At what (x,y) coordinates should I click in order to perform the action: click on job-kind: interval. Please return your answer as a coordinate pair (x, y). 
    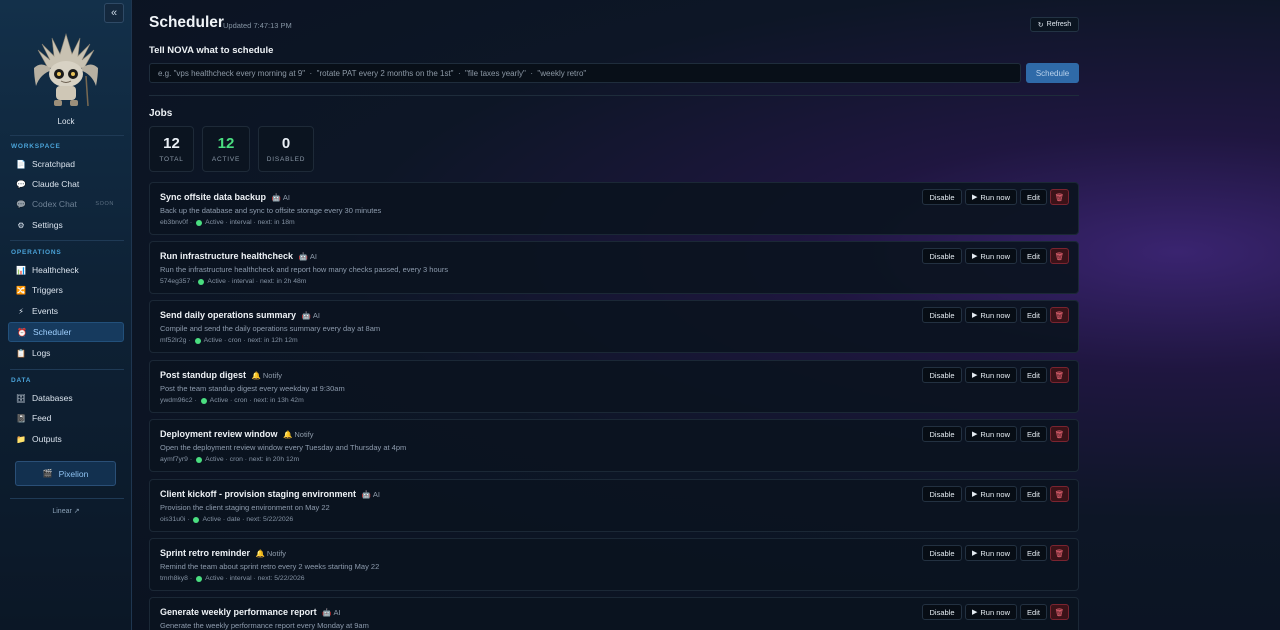
    Looking at the image, I should click on (240, 222).